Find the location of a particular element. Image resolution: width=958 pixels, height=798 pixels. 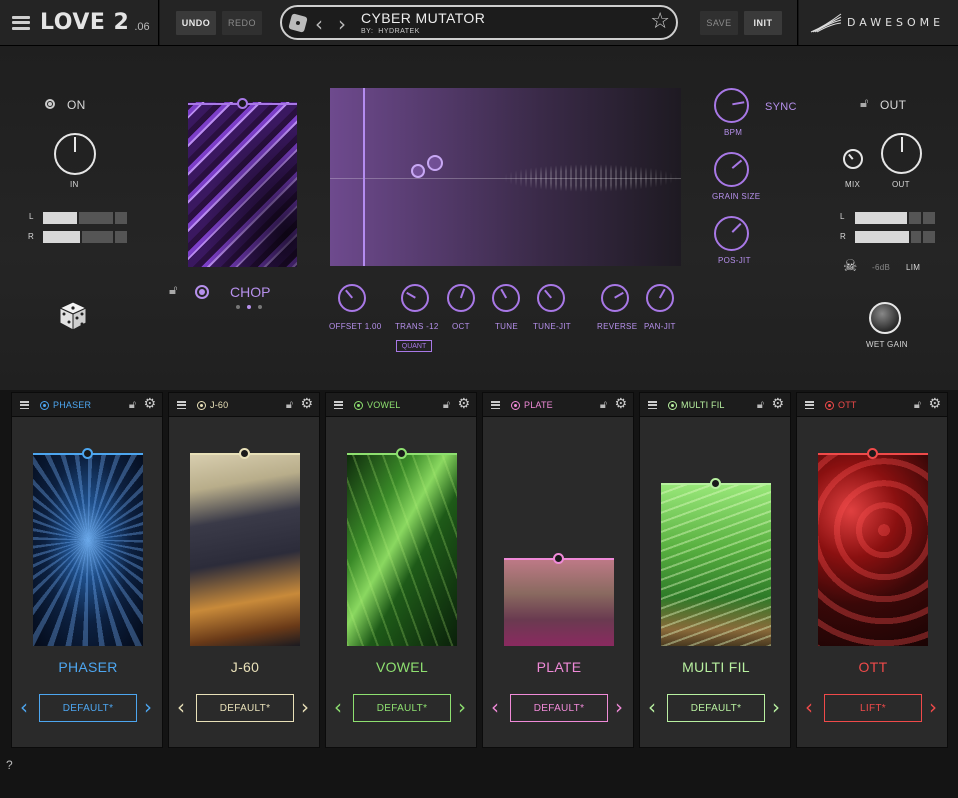

wet-gain-knob is located at coordinates (885, 318).